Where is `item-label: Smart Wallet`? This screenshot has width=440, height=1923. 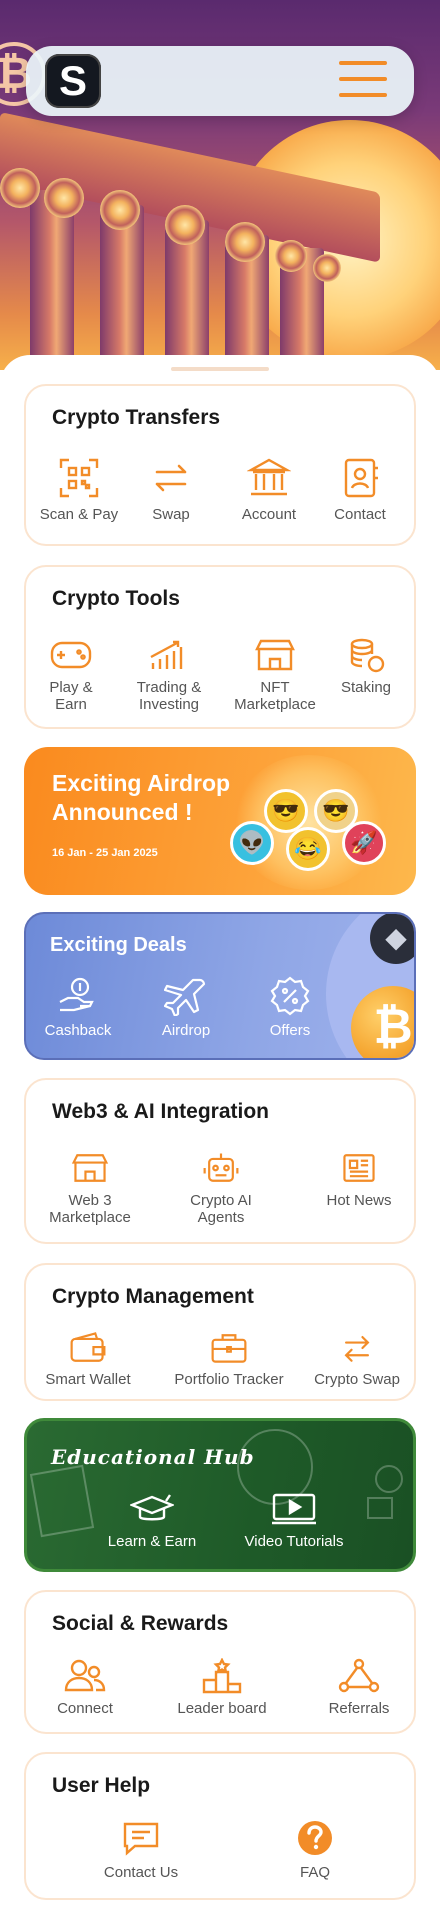
item-label: Smart Wallet is located at coordinates (88, 1379).